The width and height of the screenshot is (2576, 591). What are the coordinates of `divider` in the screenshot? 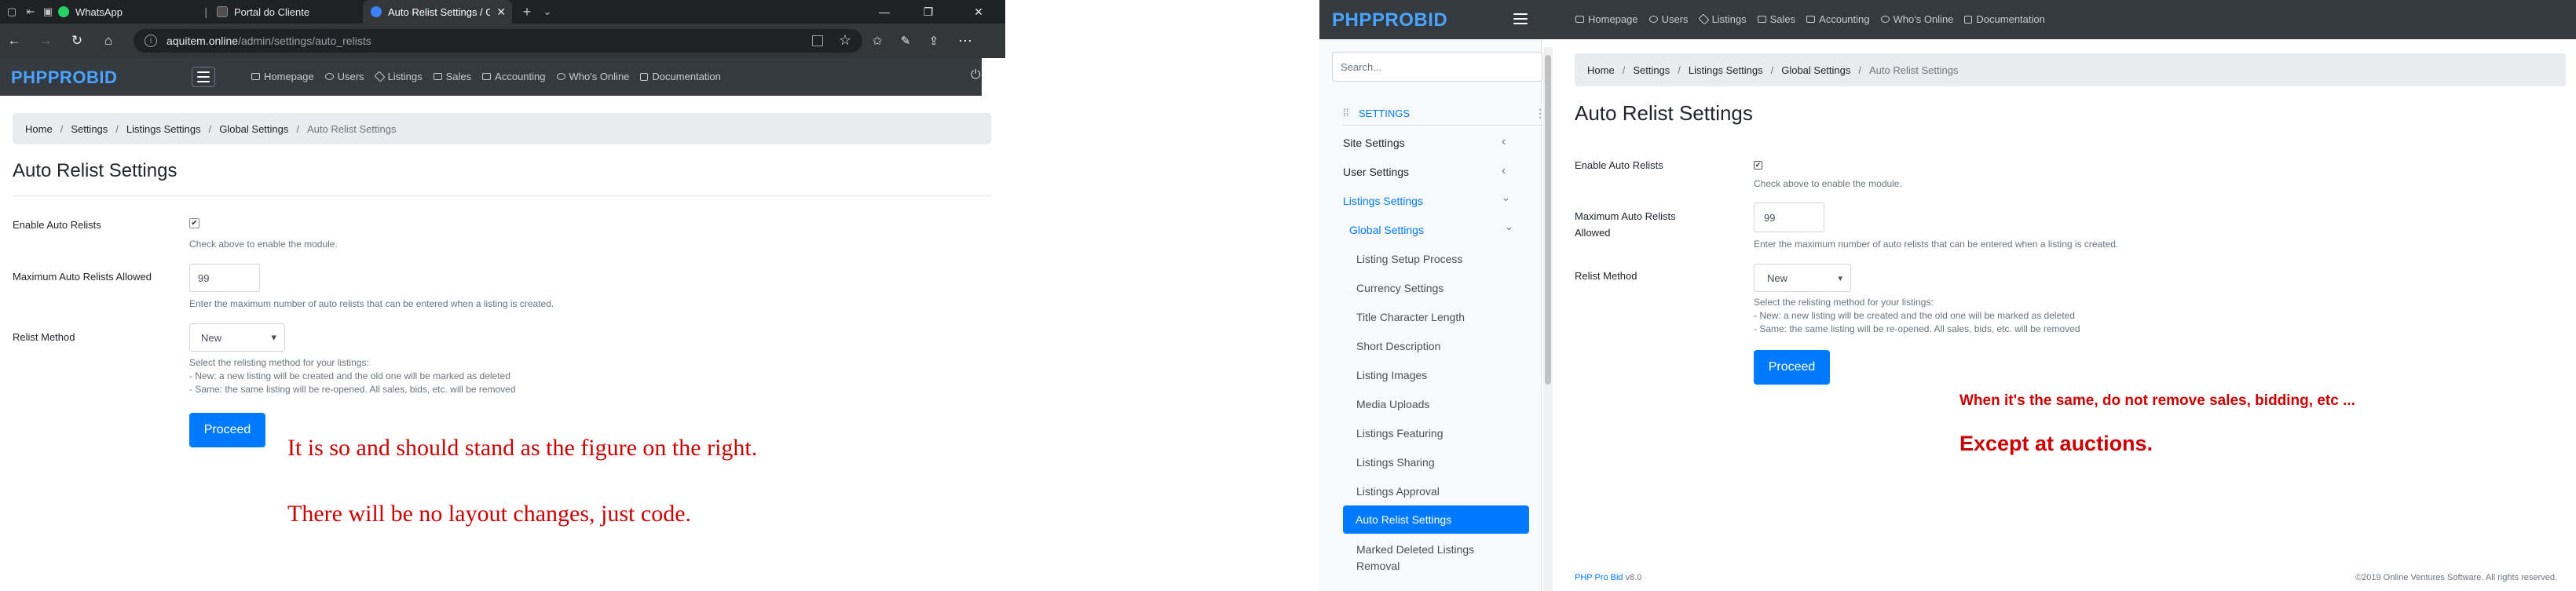 It's located at (502, 195).